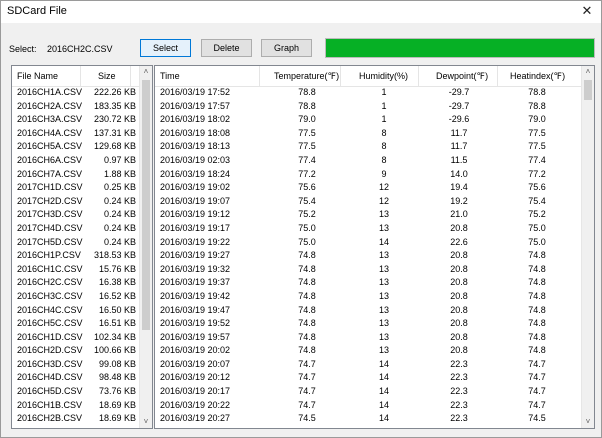 The height and width of the screenshot is (438, 602). Describe the element at coordinates (374, 120) in the screenshot. I see `record-row: 2016/03/19 18:02 79.0 1 -29.6 79.0` at that location.